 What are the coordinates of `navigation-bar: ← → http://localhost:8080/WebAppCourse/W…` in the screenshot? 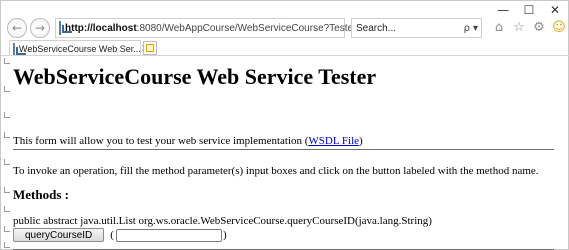 It's located at (285, 28).